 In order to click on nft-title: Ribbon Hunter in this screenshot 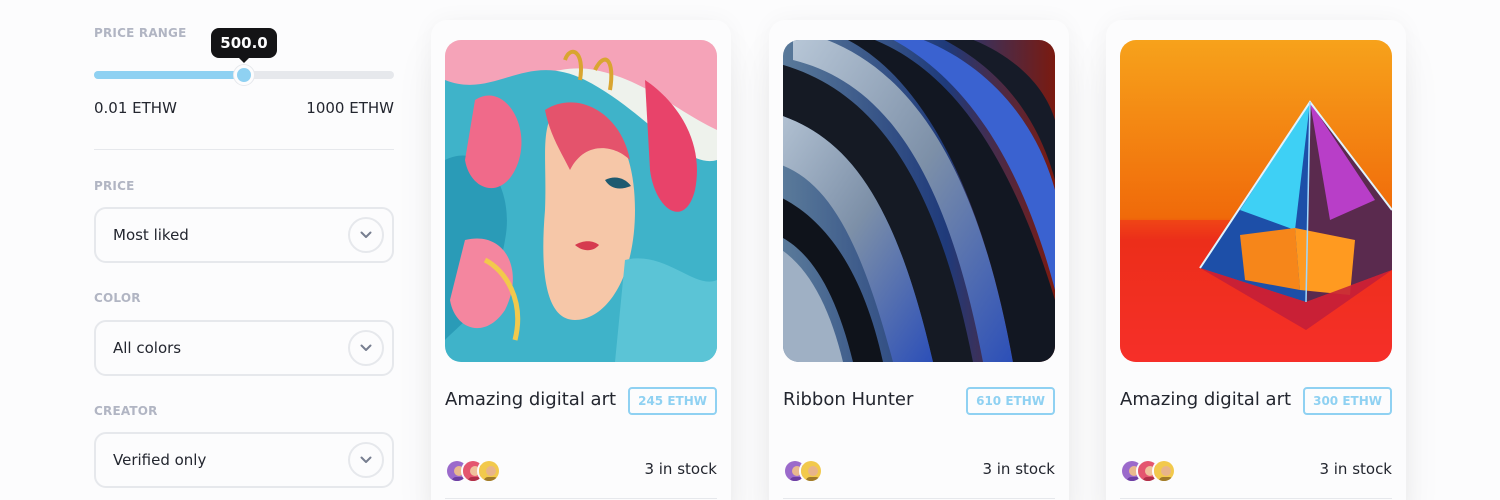, I will do `click(870, 400)`.